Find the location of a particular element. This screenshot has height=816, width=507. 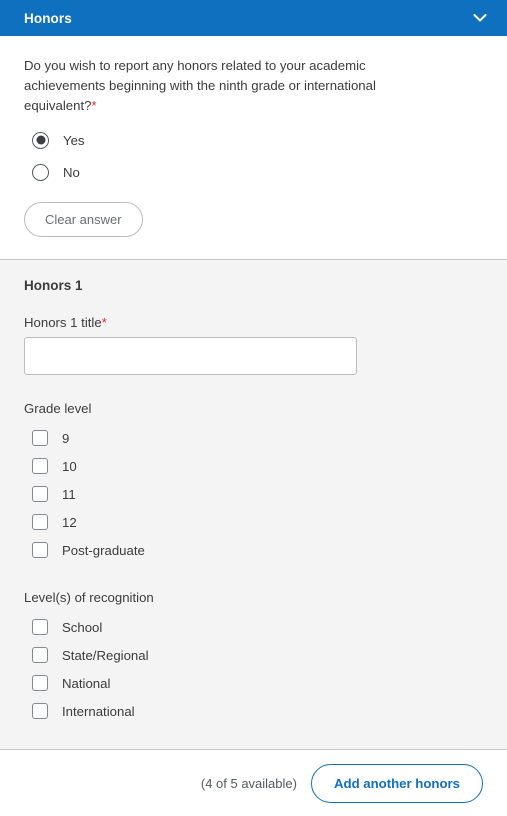

radio-option-yes: Yes is located at coordinates (257, 140).